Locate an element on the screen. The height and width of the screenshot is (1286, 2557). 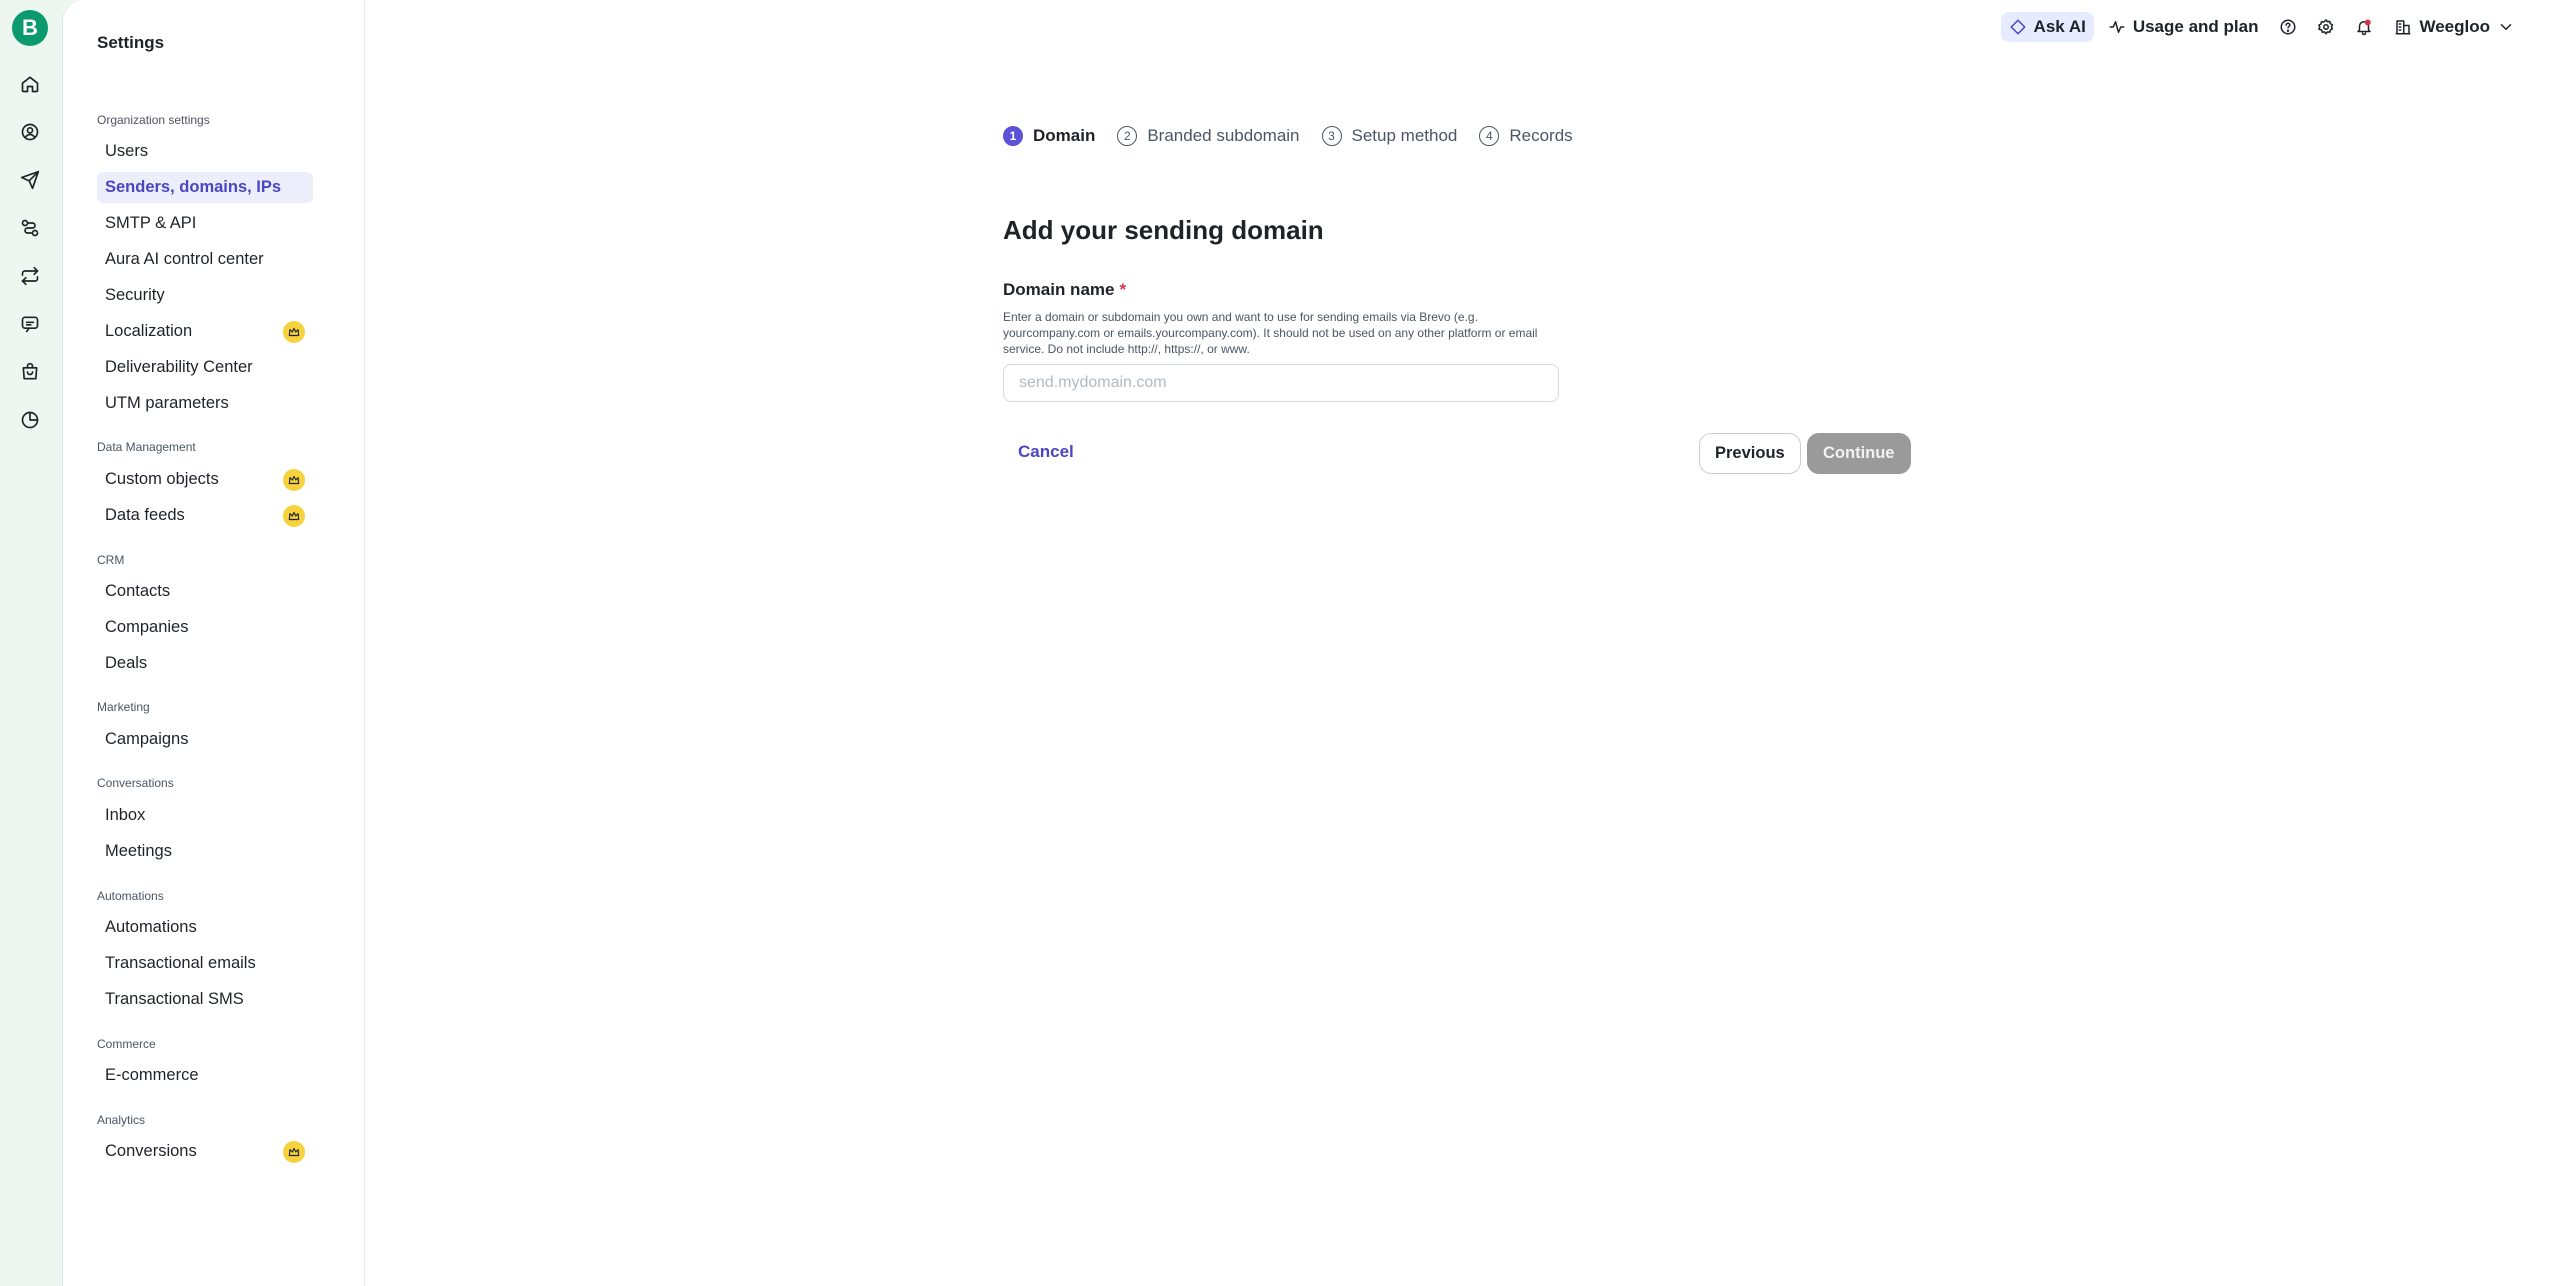
sparkle-icon is located at coordinates (2018, 27).